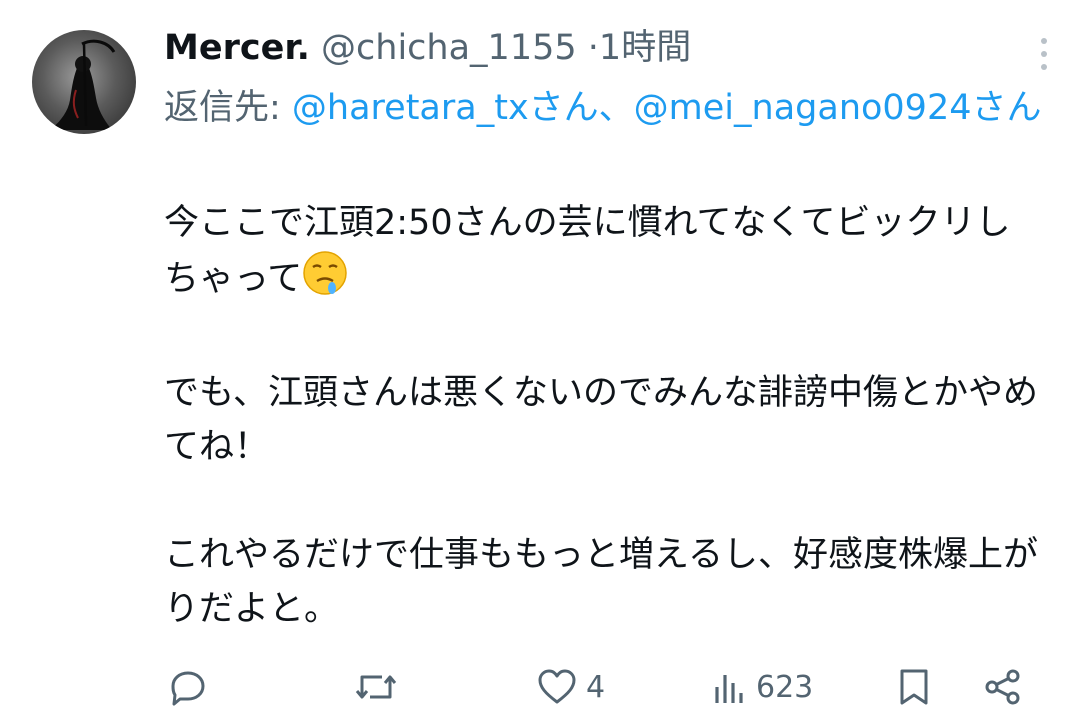  Describe the element at coordinates (587, 251) in the screenshot. I see `body-text-1: 今ここで江頭2:50さんの芸に慣れてなくてビックリしちゃって` at that location.